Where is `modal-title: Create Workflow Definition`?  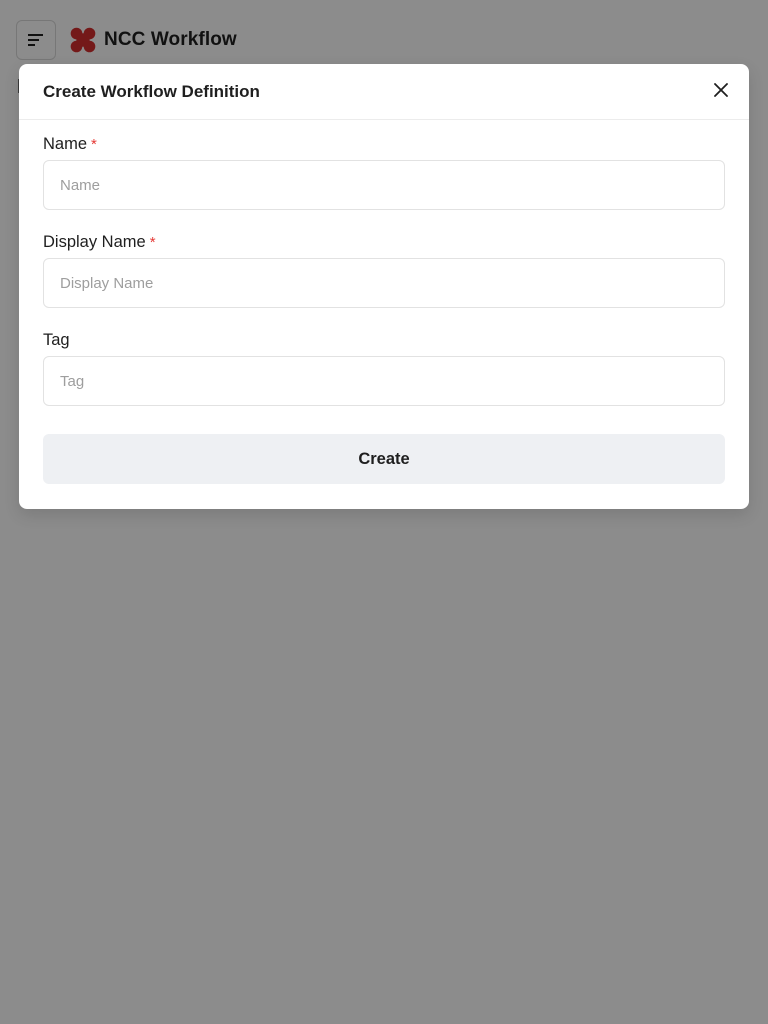
modal-title: Create Workflow Definition is located at coordinates (151, 91).